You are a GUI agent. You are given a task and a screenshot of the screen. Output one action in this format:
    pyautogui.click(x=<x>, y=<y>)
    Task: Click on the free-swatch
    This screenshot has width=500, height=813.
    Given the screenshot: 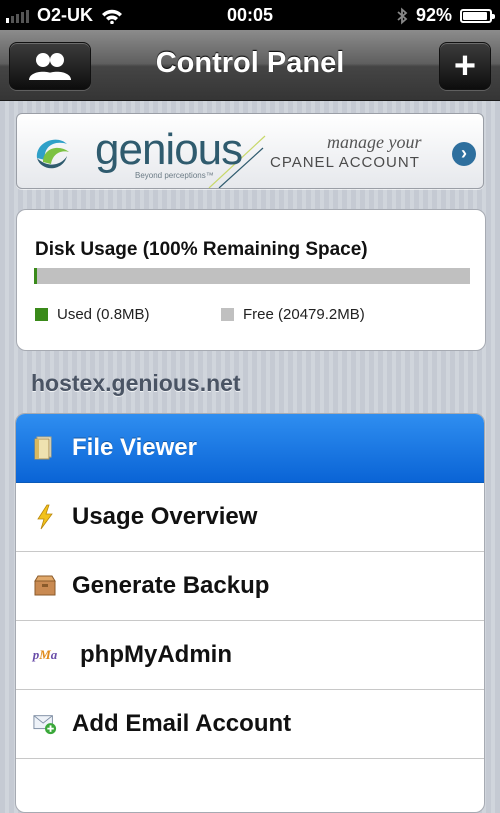 What is the action you would take?
    pyautogui.click(x=227, y=314)
    